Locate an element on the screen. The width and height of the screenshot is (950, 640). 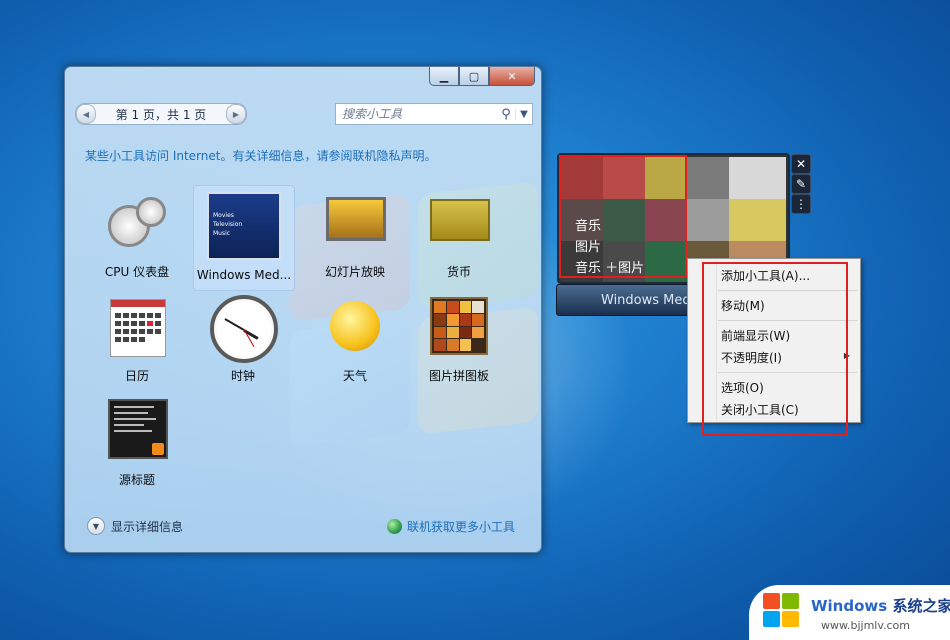
privacy-notice-link: 某些小工具访问 Internet。有关详细信息，请参阅联机隐私声明。 is located at coordinates (260, 155).